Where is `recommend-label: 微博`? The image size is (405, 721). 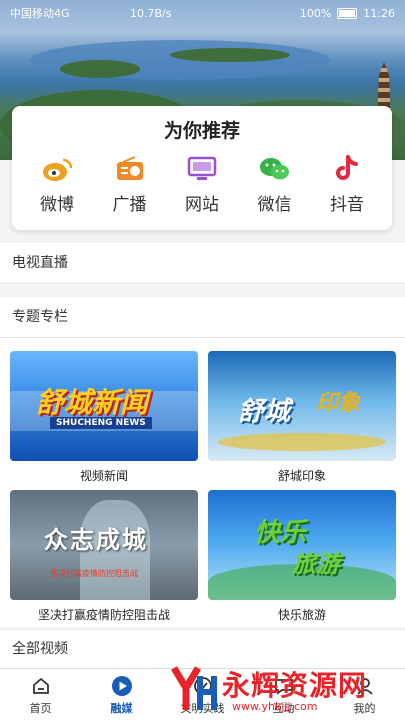
recommend-label: 微博 is located at coordinates (57, 205).